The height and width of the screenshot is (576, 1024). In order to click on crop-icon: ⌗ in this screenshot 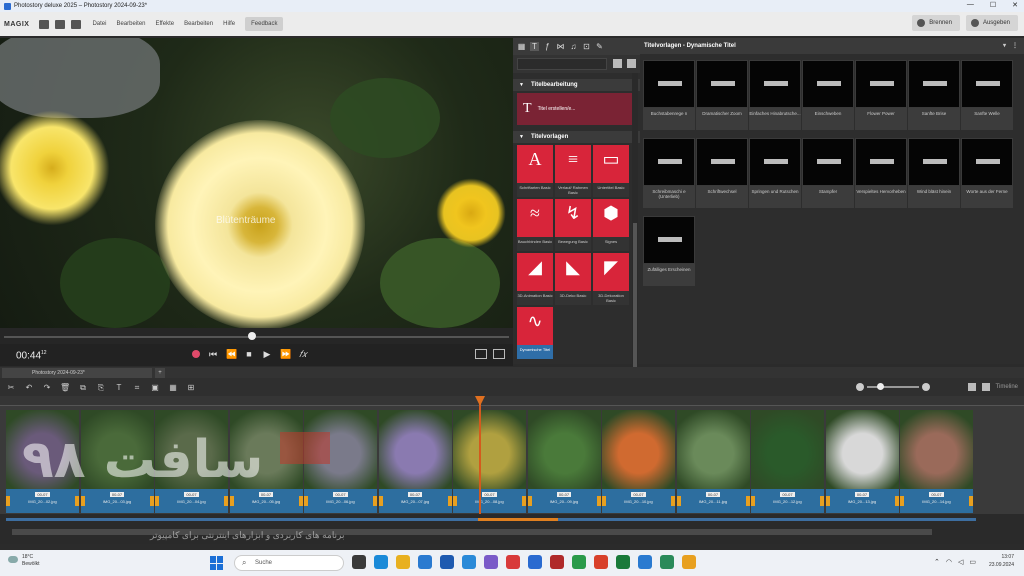, I will do `click(137, 387)`.